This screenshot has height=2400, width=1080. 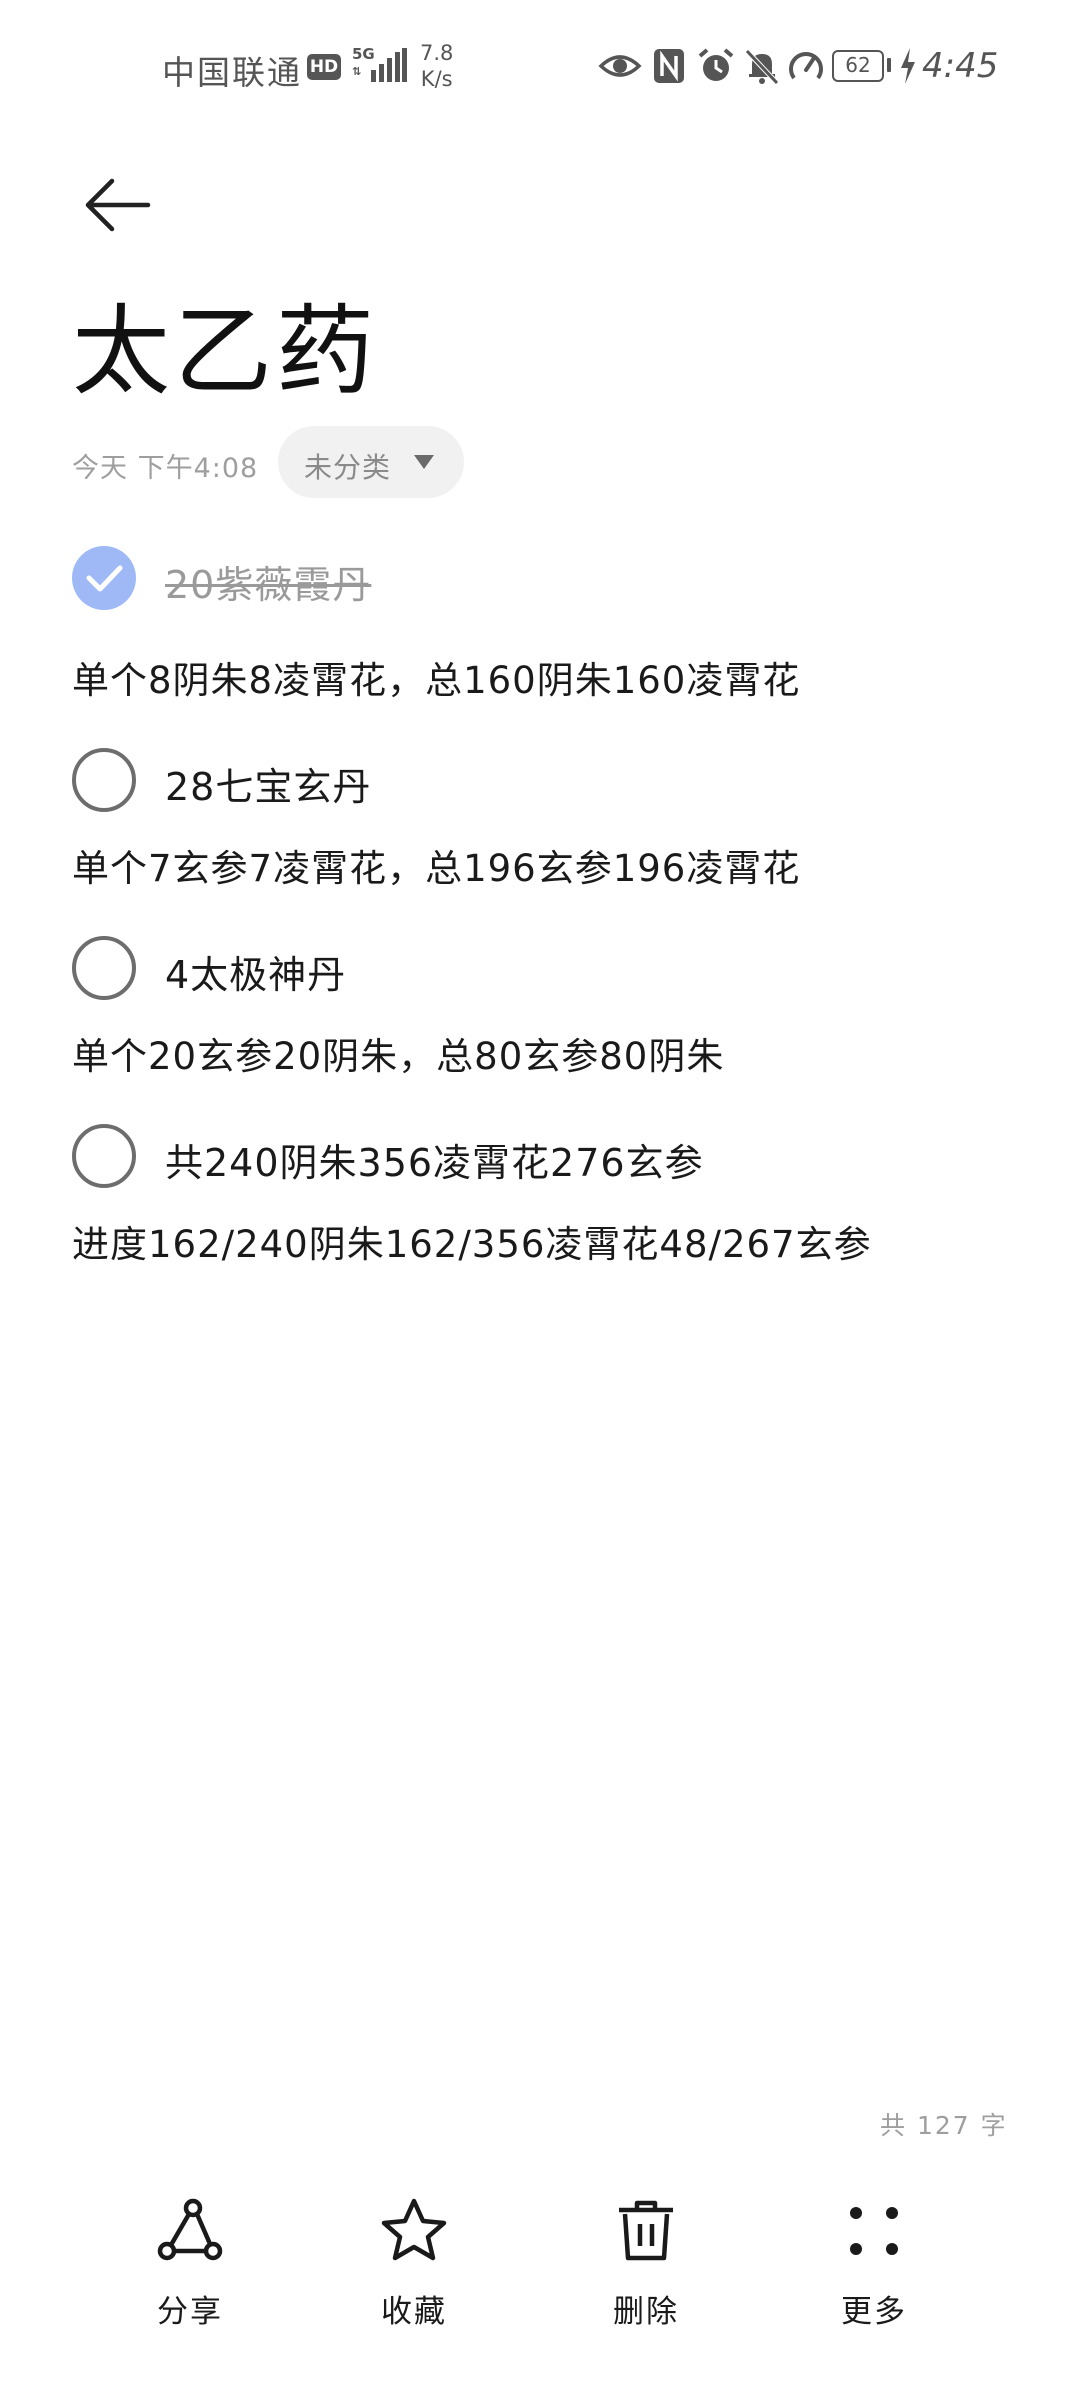 I want to click on speedometer-icon, so click(x=806, y=66).